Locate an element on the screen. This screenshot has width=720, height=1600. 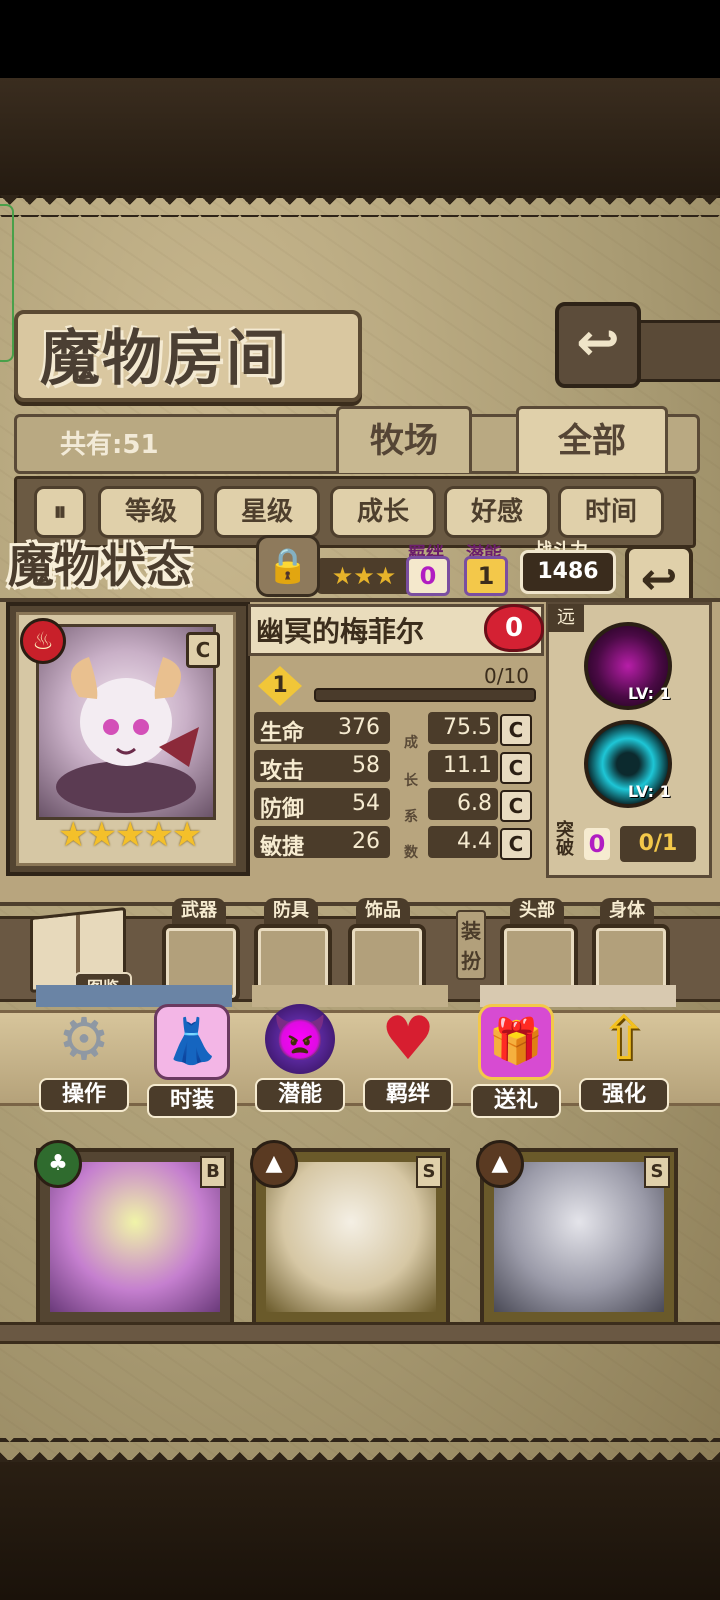
gift-icon: 🎁 is located at coordinates (516, 1042).